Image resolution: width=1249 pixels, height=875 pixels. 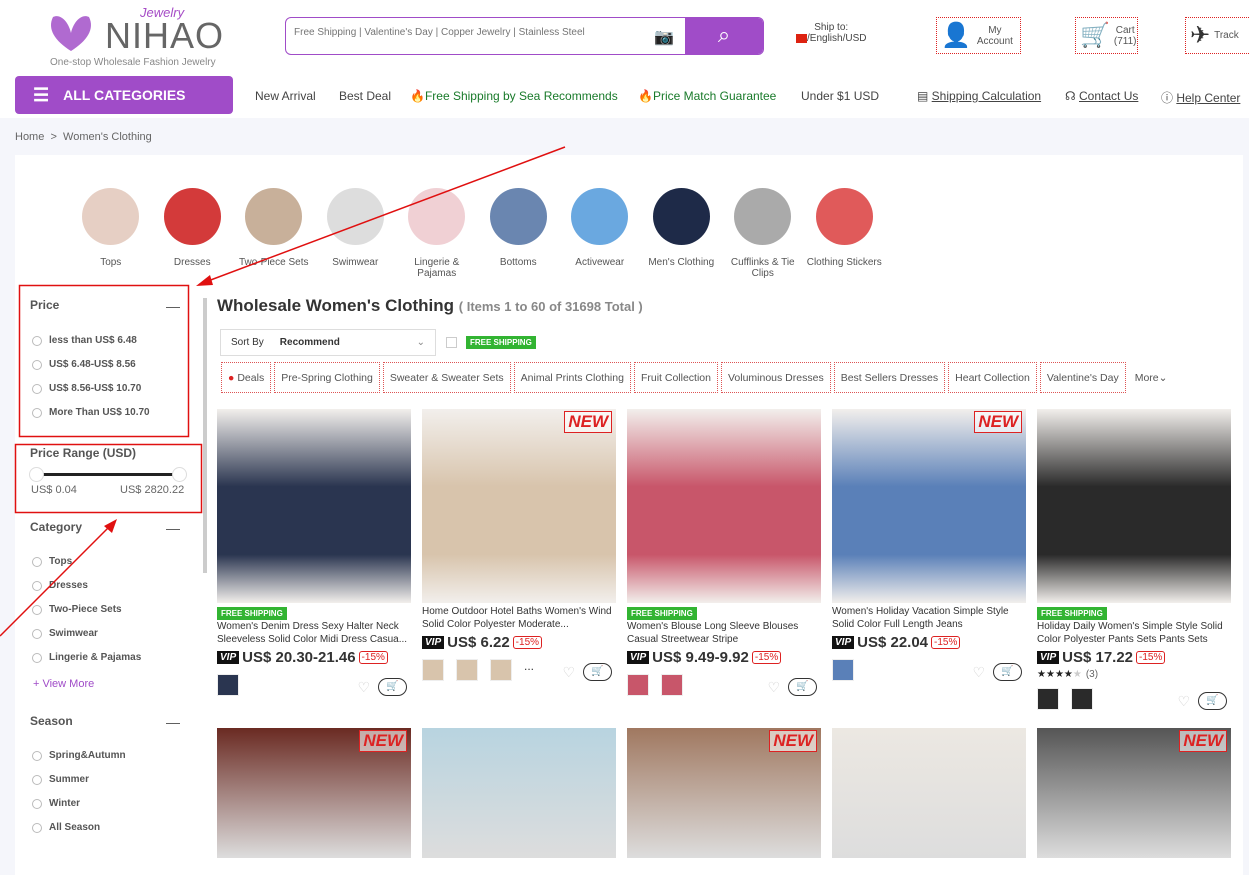 What do you see at coordinates (1217, 35) in the screenshot?
I see `track-button: ✈ Track` at bounding box center [1217, 35].